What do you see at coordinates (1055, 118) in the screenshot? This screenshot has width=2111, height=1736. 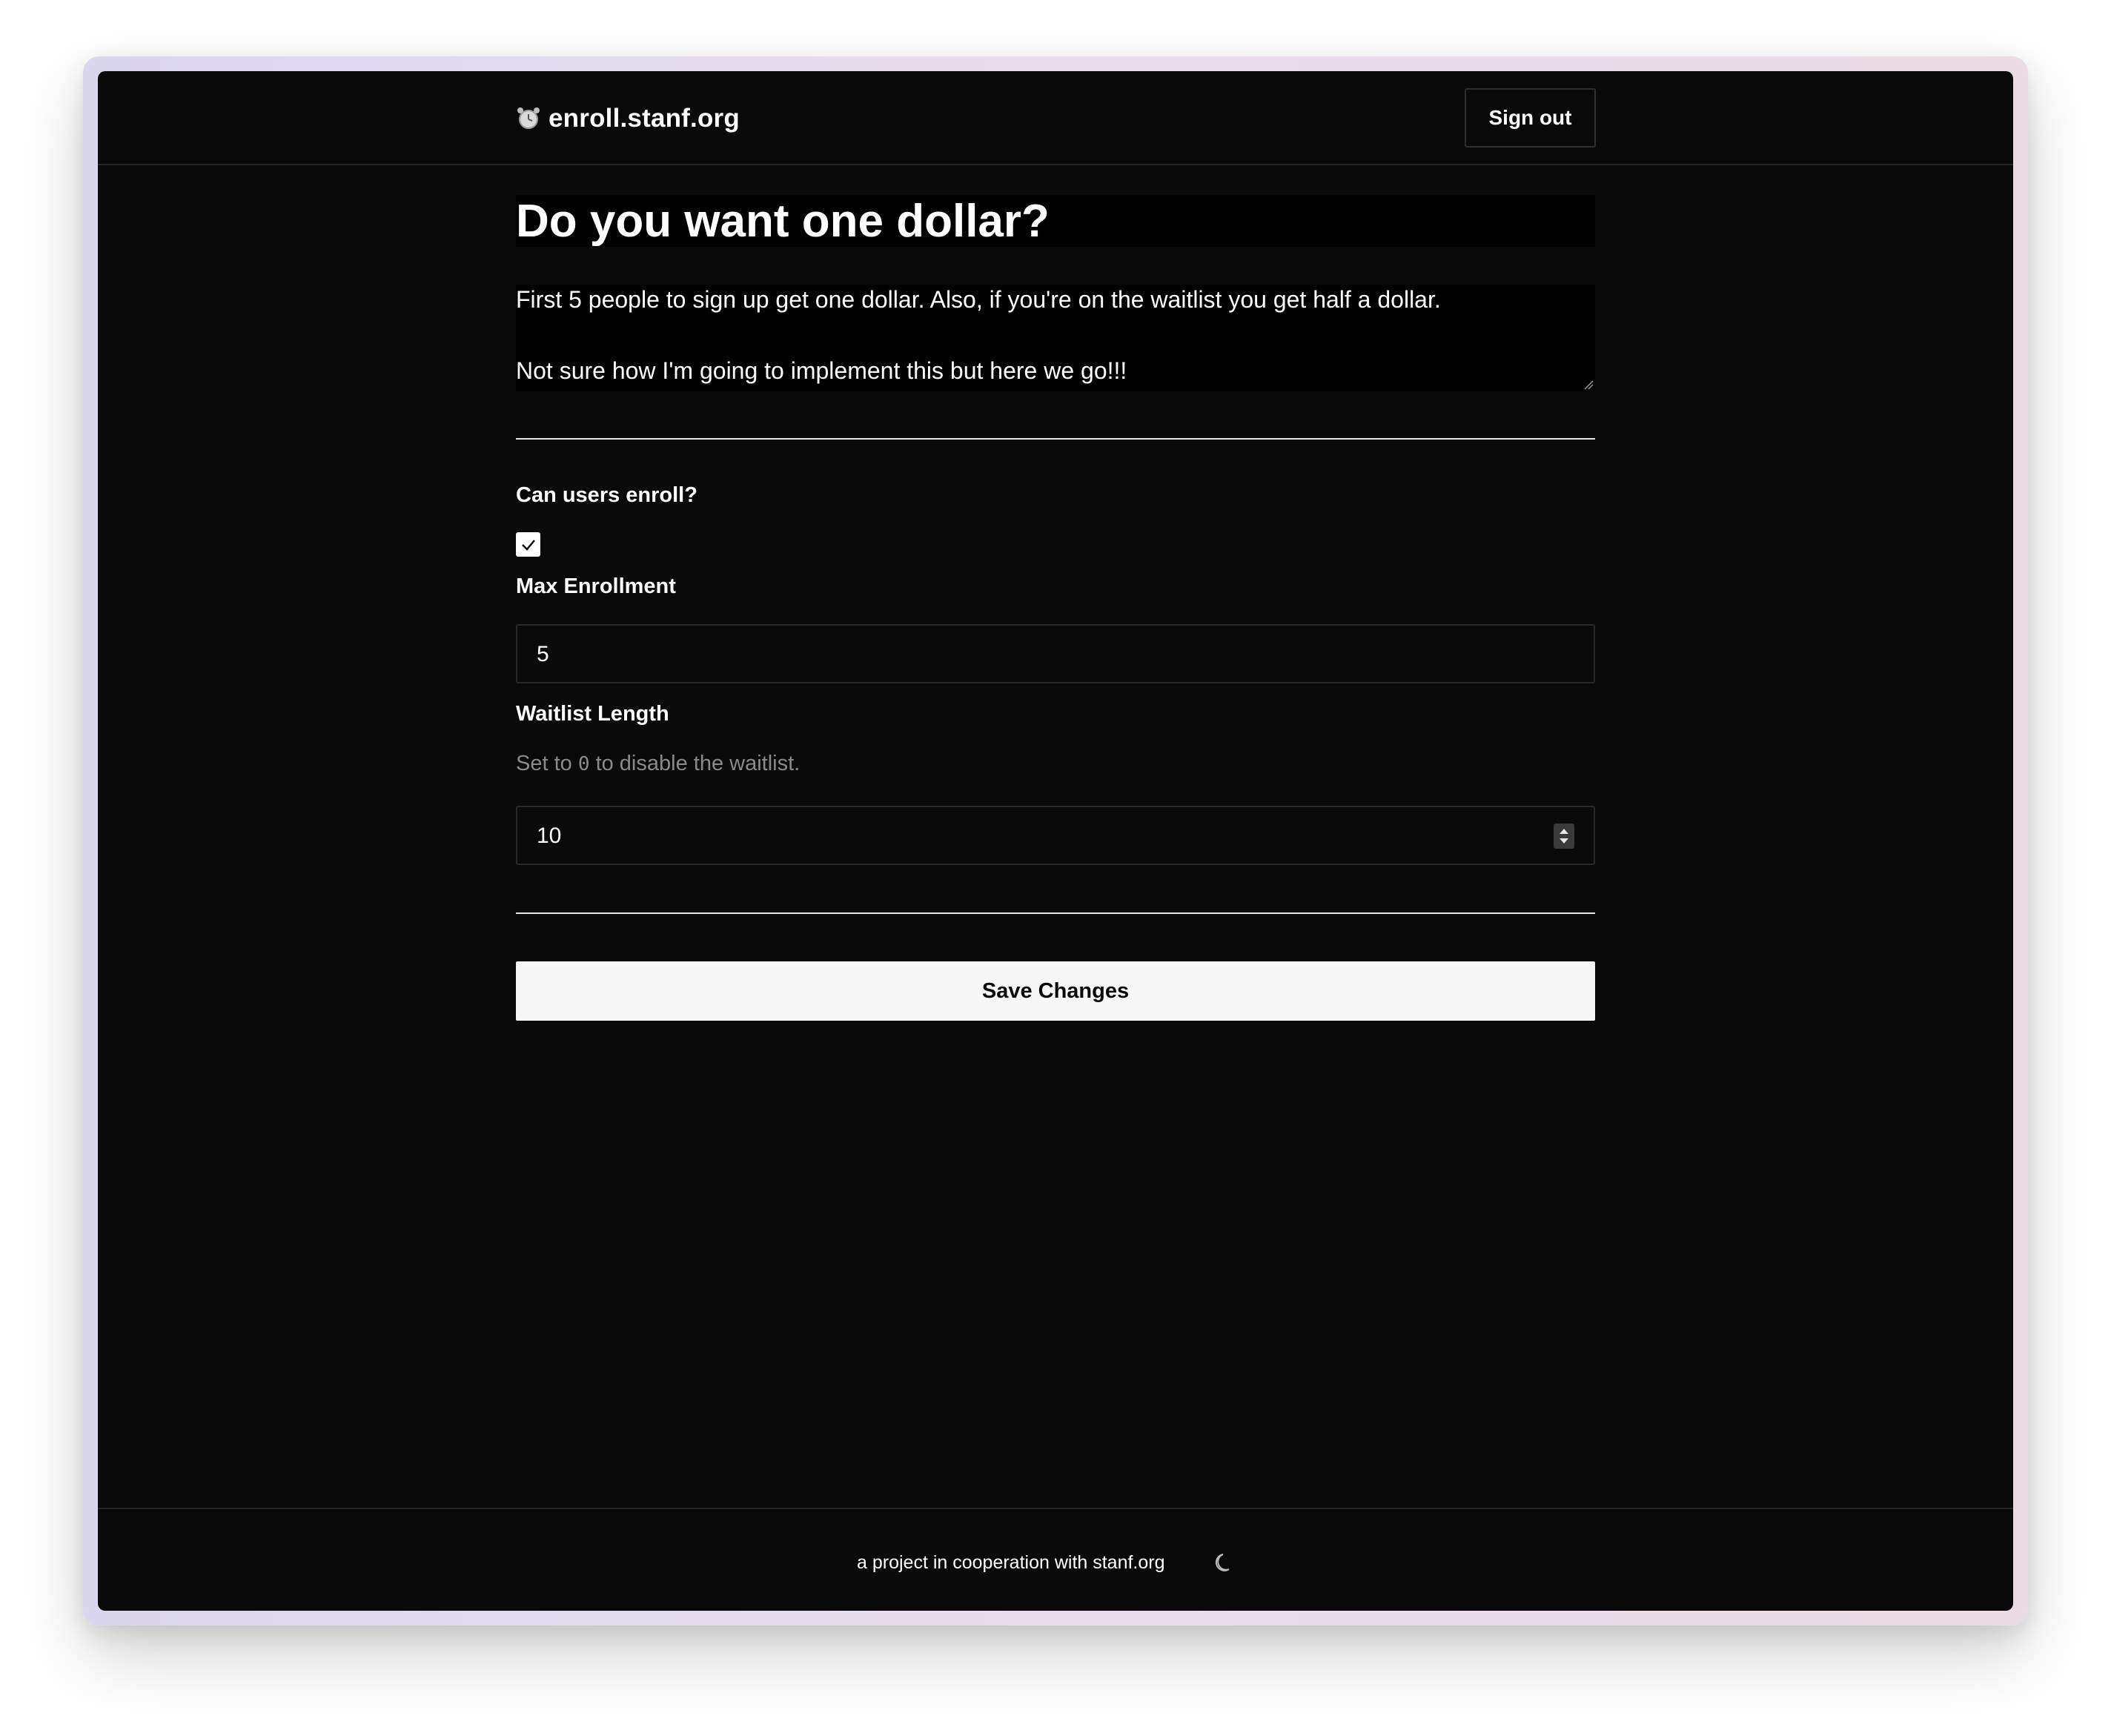 I see `site-header: enroll.stanf.org Sign out` at bounding box center [1055, 118].